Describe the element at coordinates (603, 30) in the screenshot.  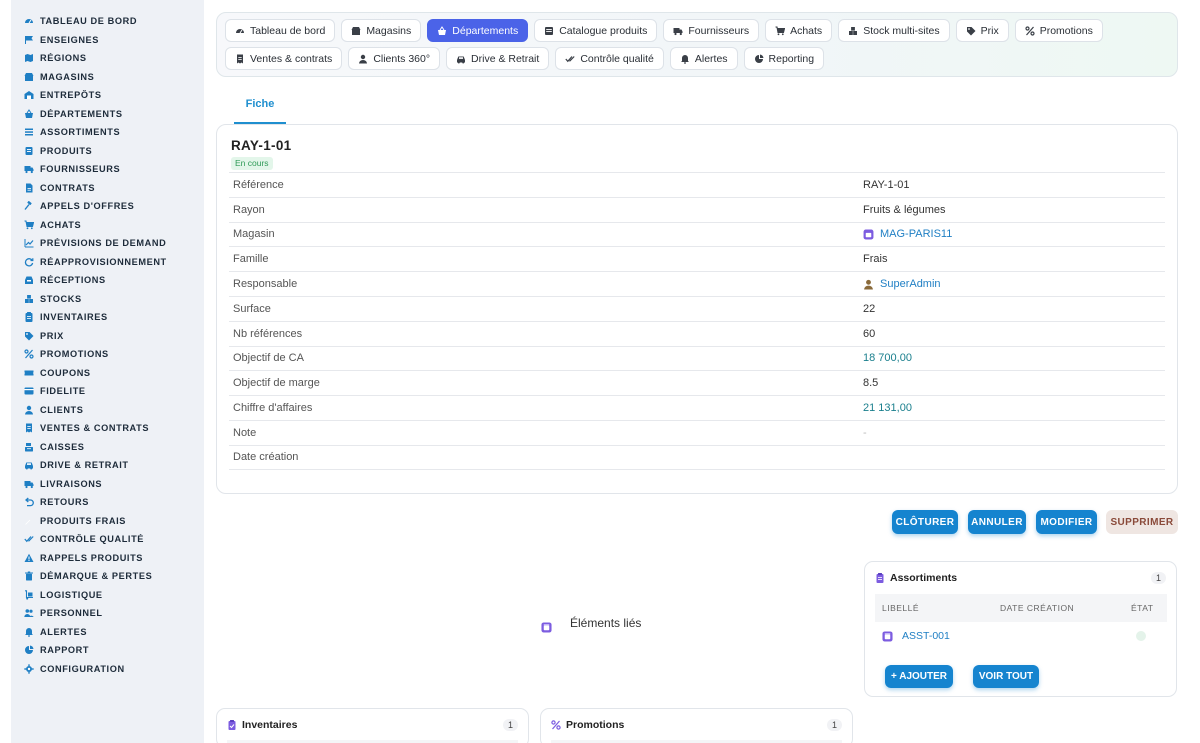
I see `tab-label: Catalogue produits` at that location.